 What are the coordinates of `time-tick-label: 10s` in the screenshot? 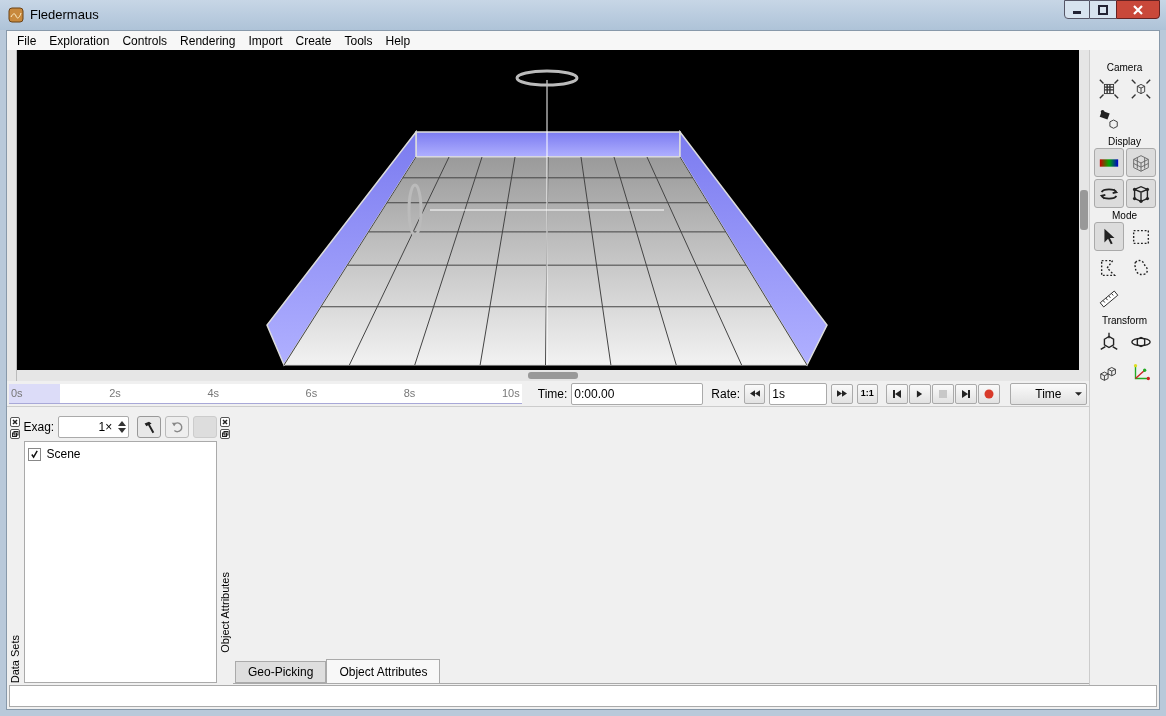 It's located at (510, 393).